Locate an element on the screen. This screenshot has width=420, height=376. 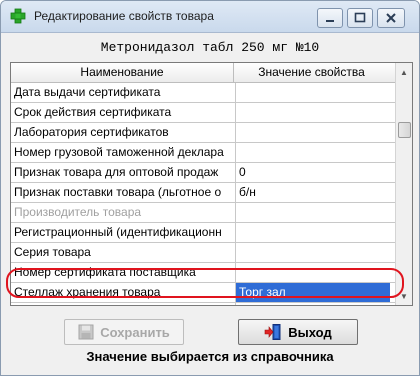
table-row: Производитель товара is located at coordinates (203, 213).